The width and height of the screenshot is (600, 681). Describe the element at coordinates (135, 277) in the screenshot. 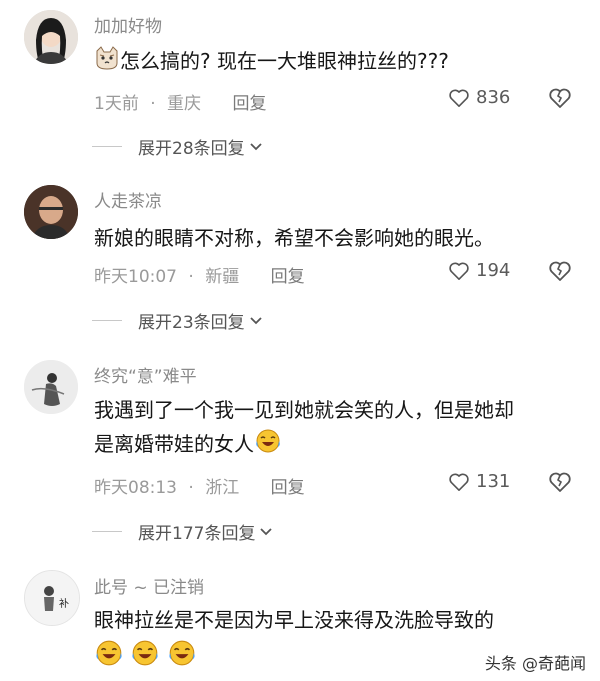

I see `comment-time: 昨天10:07` at that location.